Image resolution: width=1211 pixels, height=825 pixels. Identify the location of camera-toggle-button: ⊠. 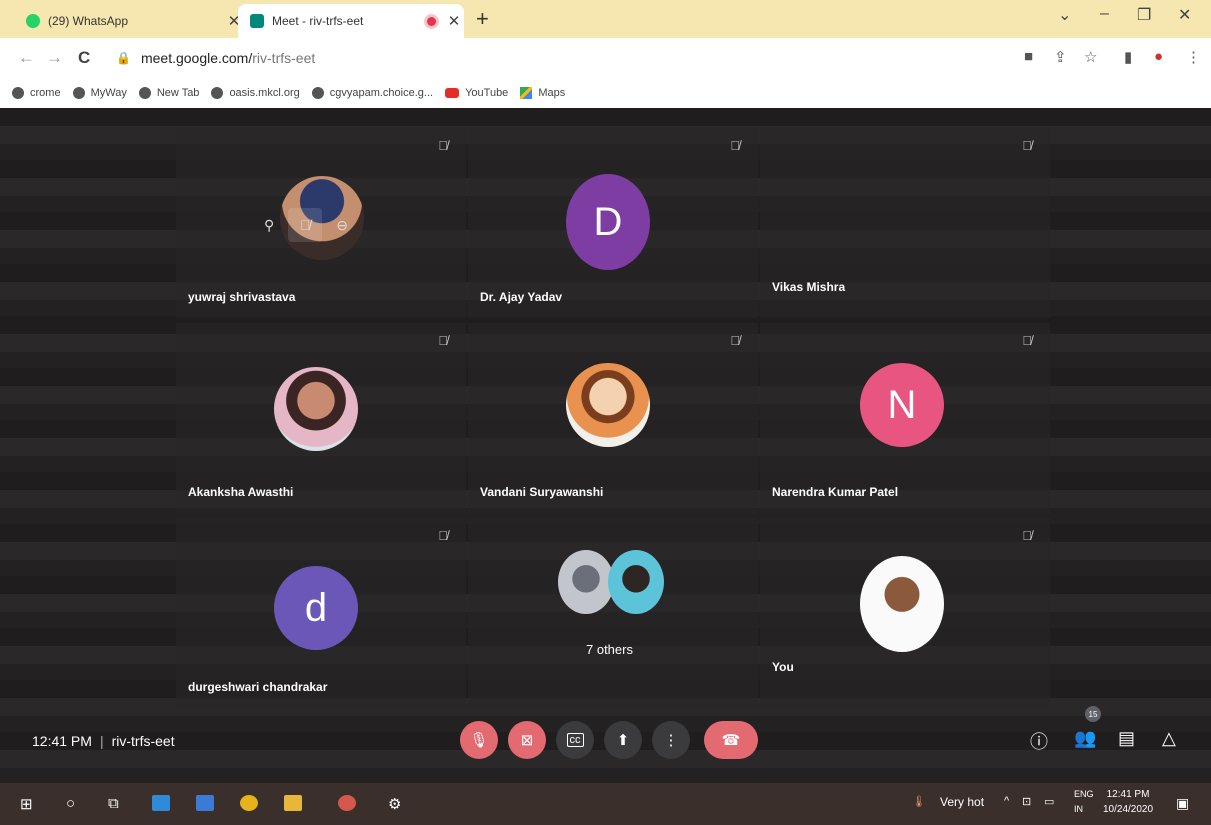
(527, 740).